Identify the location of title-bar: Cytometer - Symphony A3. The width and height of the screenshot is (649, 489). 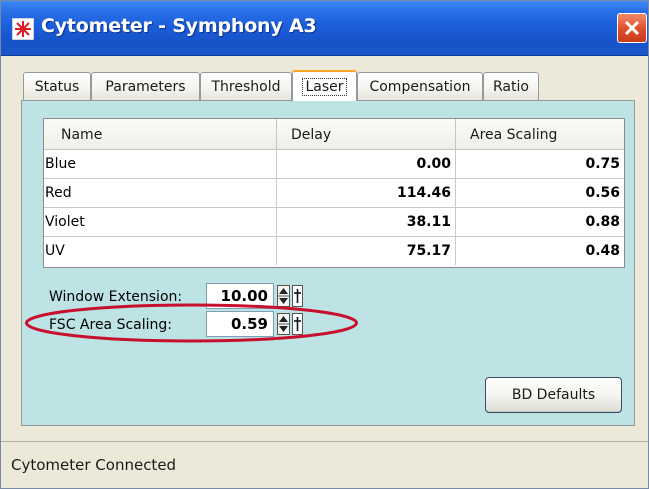
(324, 28).